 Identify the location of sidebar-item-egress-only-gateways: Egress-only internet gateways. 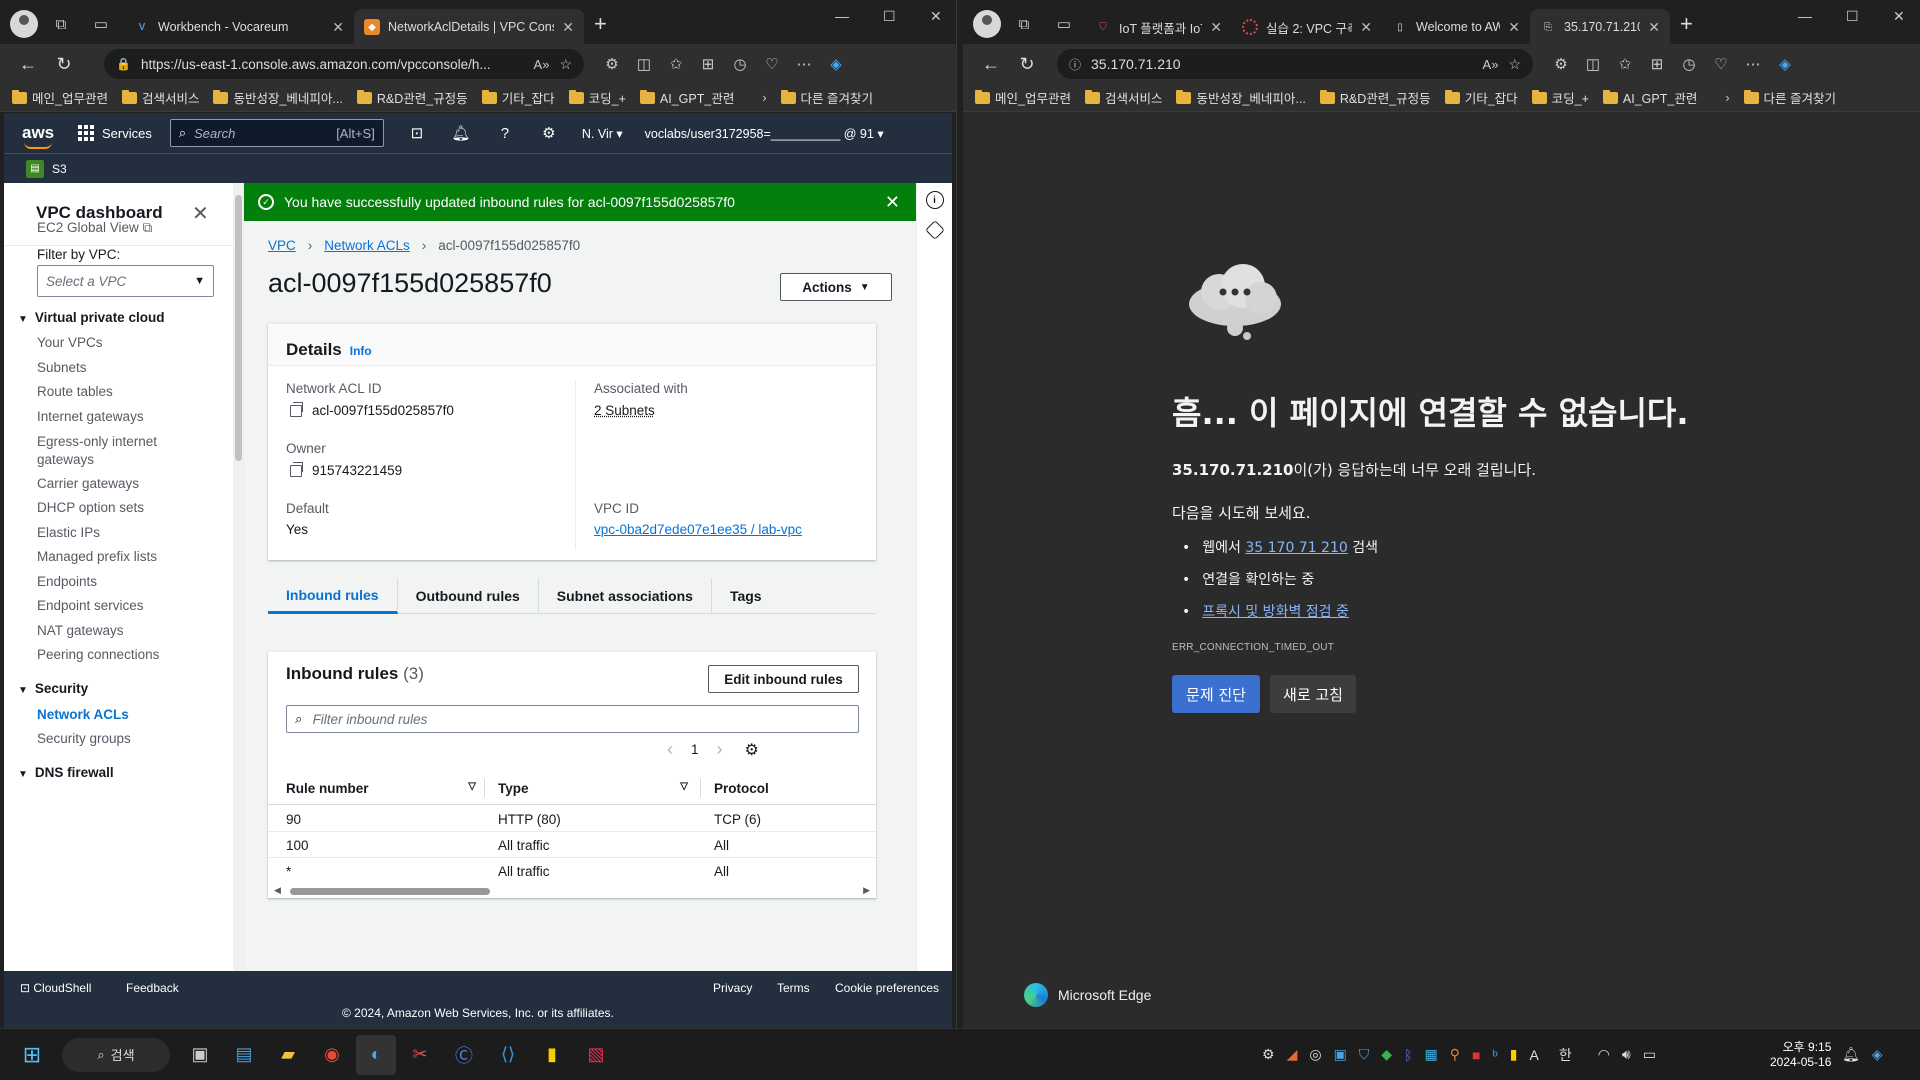
(107, 451).